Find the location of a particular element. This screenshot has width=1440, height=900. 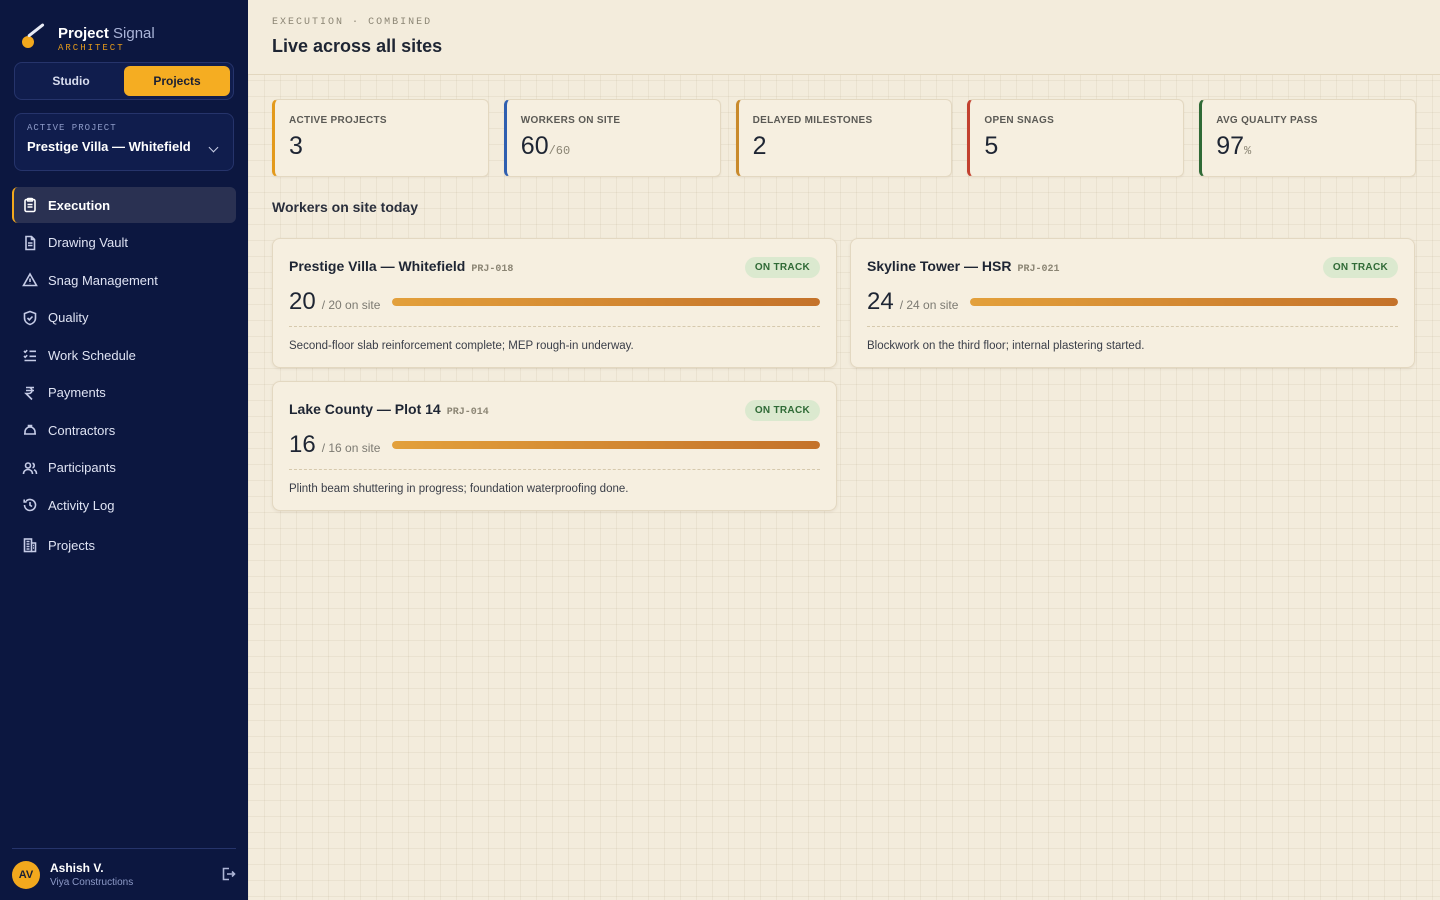

site-code: PRJ-014 is located at coordinates (467, 412).